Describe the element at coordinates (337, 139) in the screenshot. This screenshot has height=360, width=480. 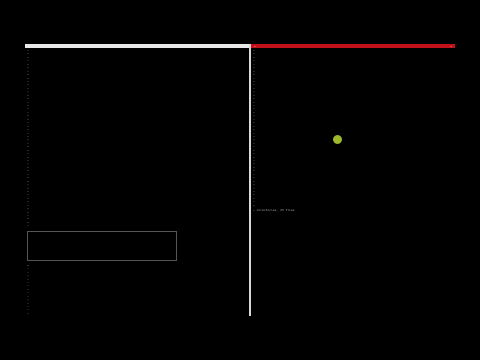
I see `mouse-cursor-icon` at that location.